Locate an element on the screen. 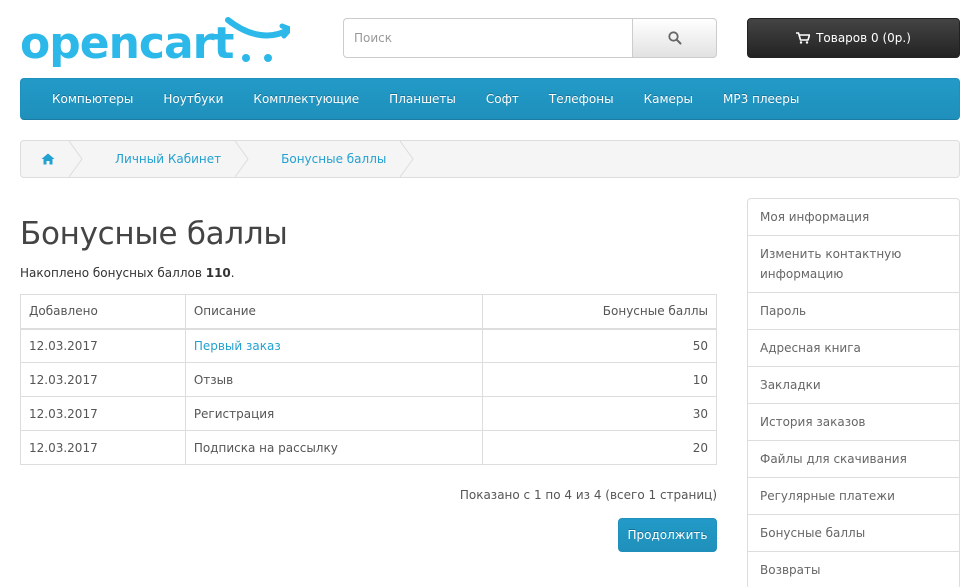 The width and height of the screenshot is (979, 587). breadcrumb-home is located at coordinates (52, 159).